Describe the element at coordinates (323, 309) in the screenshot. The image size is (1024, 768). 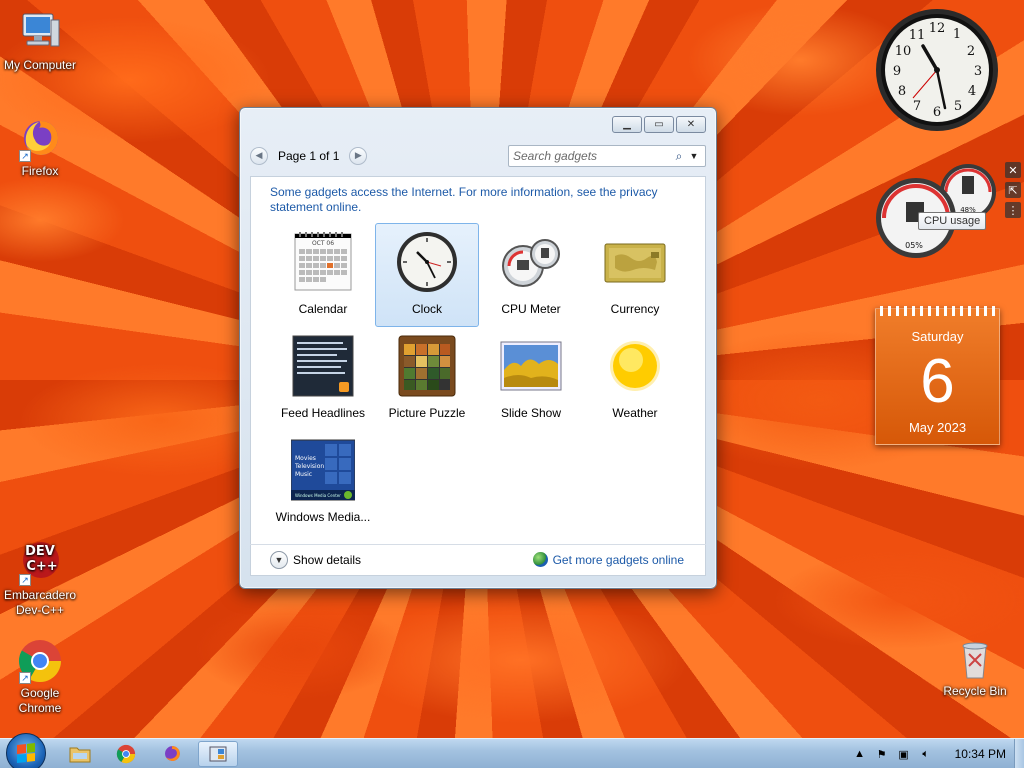
I see `gadget-label: Calendar` at that location.